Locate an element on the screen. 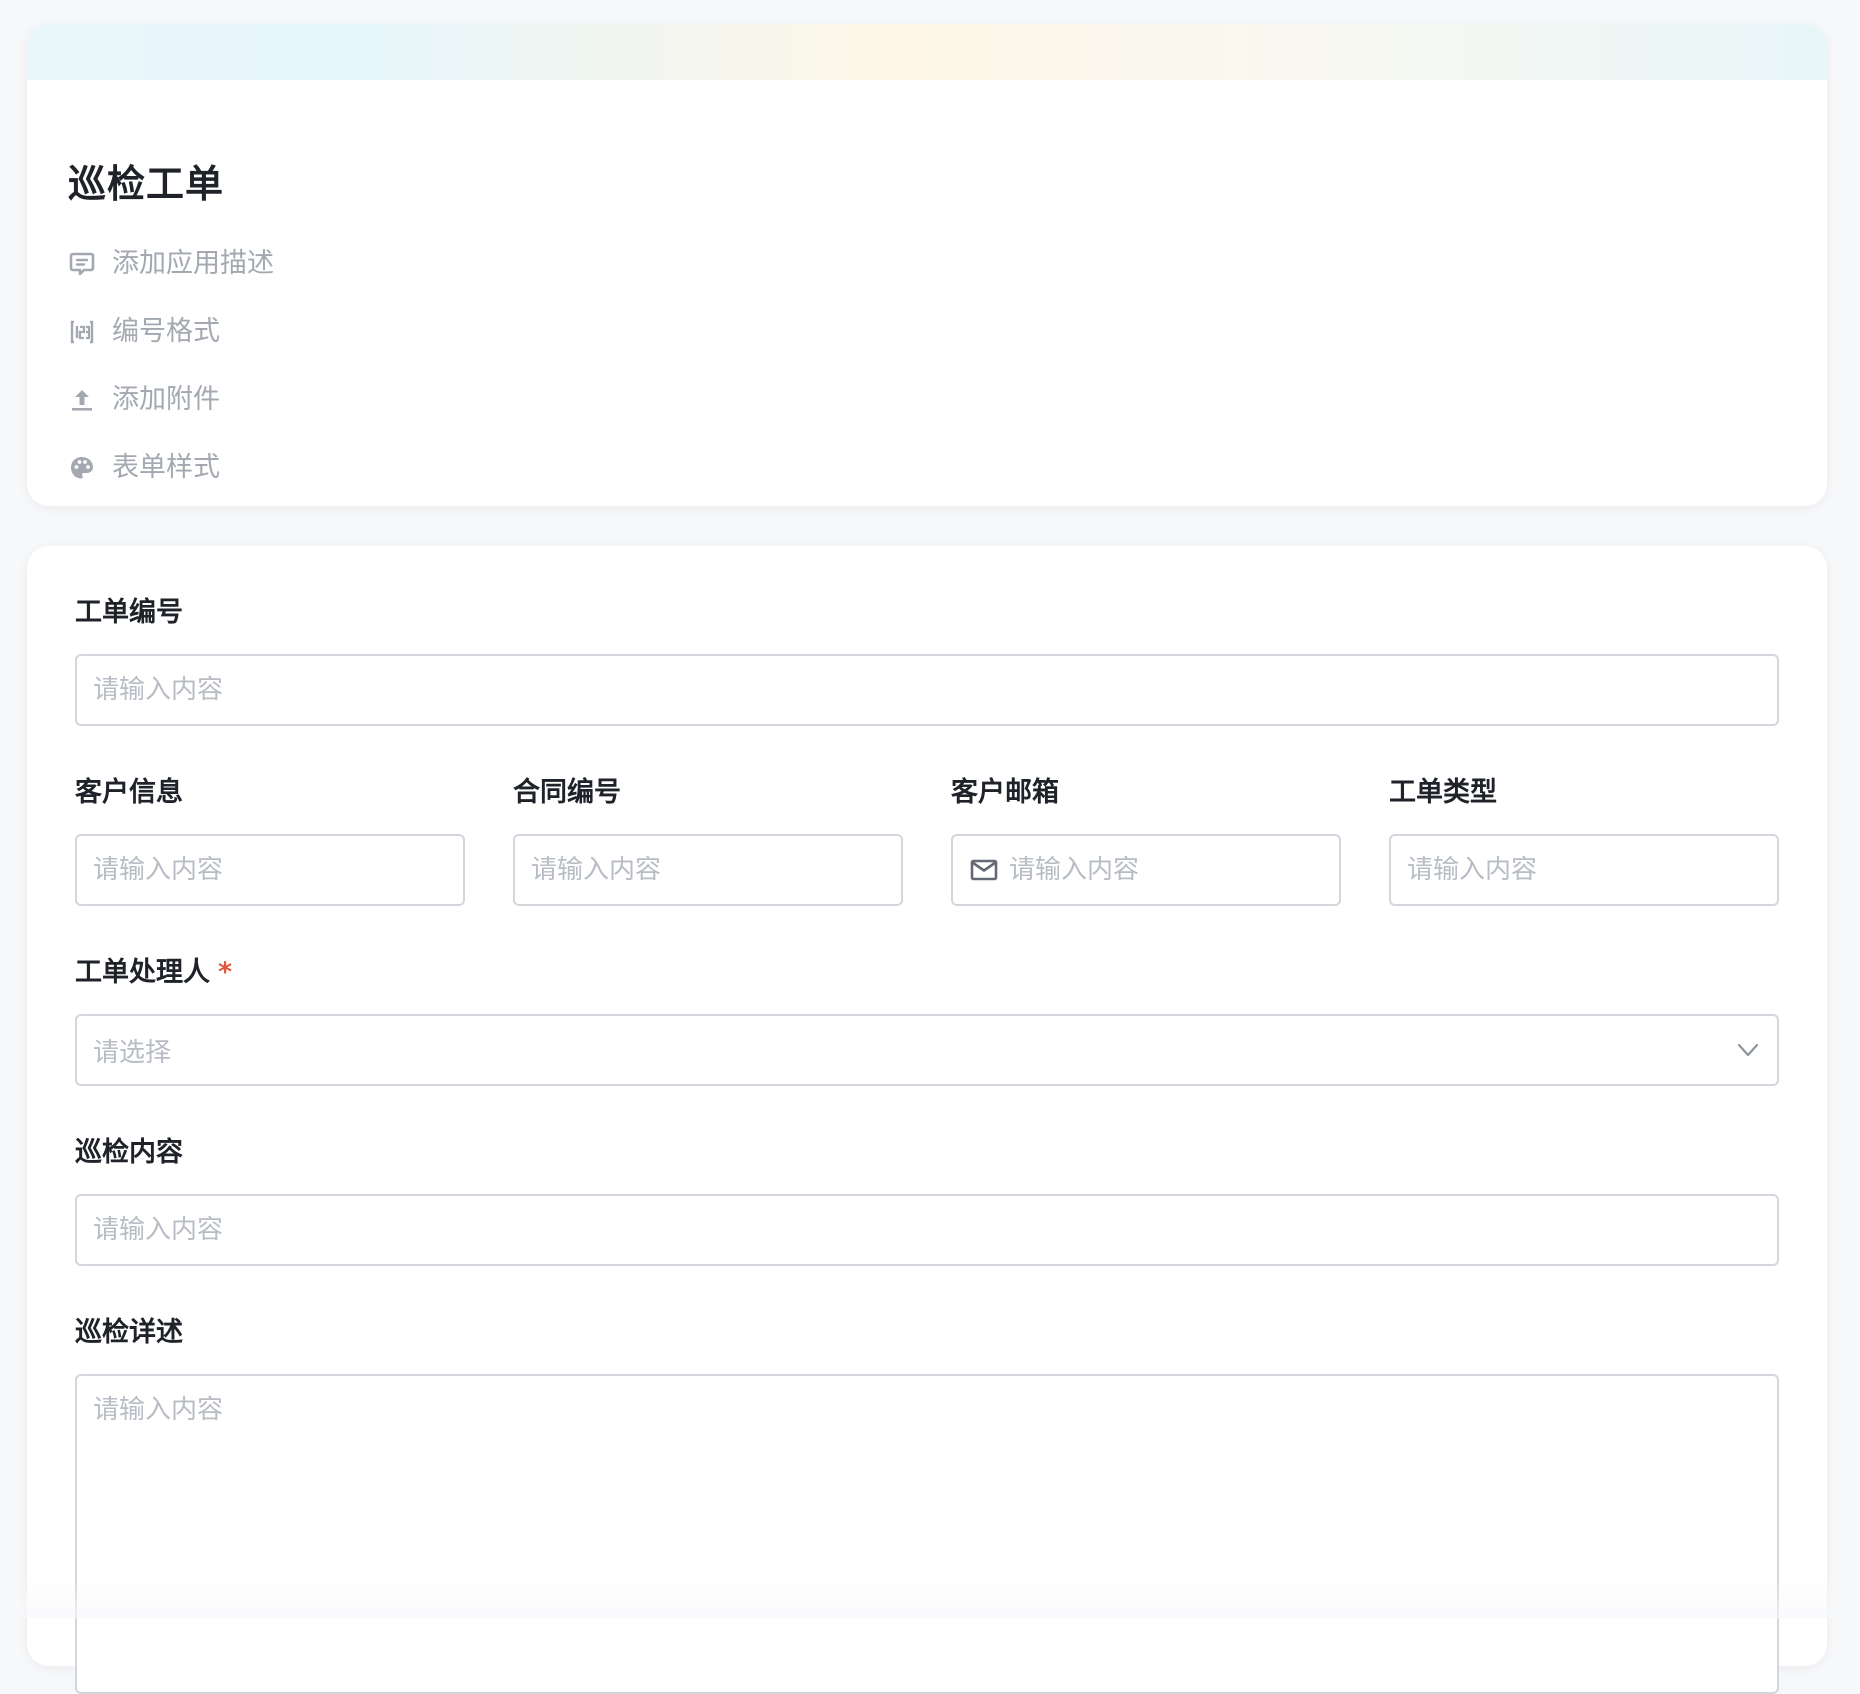 This screenshot has width=1860, height=1694. inspection-details-textarea is located at coordinates (927, 1522).